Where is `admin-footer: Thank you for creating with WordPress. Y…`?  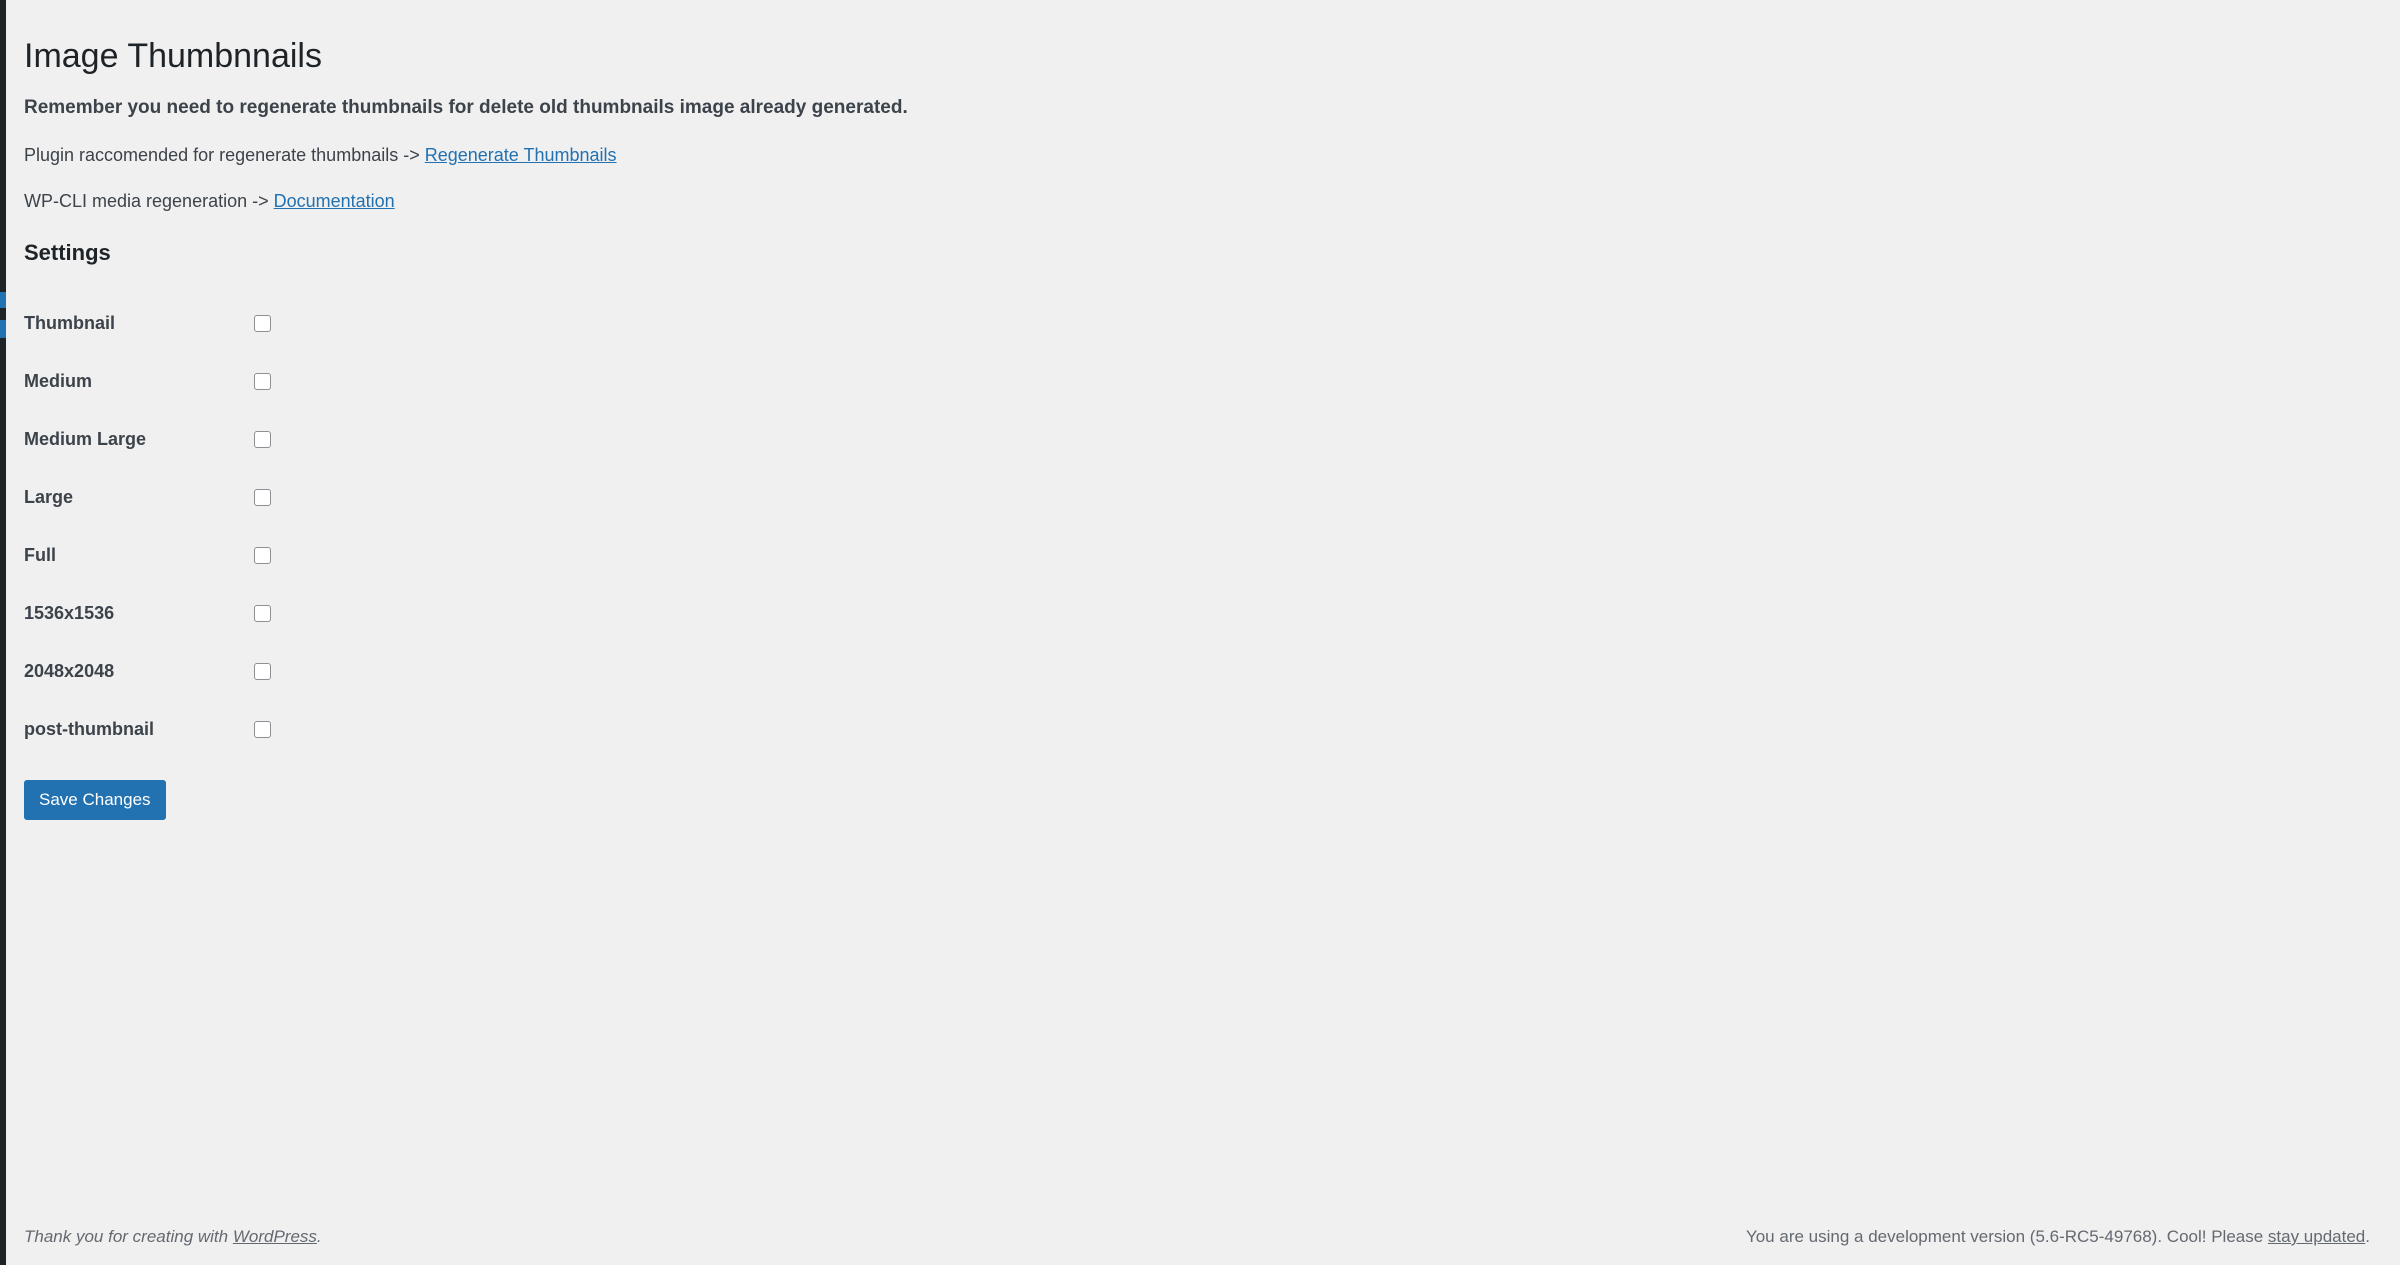
admin-footer: Thank you for creating with WordPress. Y… is located at coordinates (1203, 1237).